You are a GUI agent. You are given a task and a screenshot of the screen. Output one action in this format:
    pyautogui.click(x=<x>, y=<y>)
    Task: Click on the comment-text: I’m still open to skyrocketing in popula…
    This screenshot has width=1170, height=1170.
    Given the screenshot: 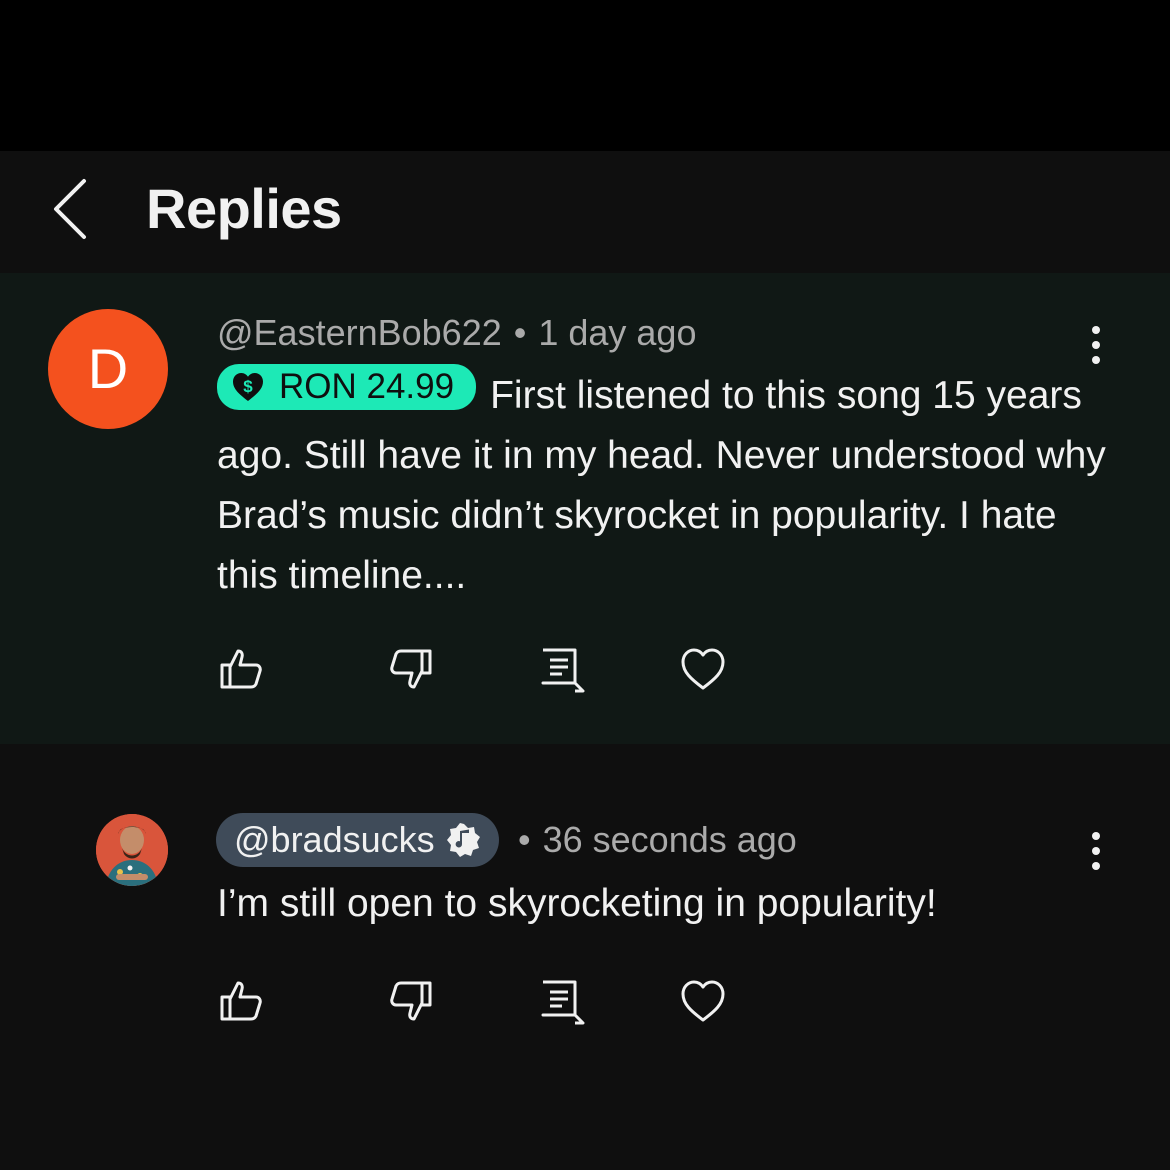 What is the action you would take?
    pyautogui.click(x=577, y=903)
    